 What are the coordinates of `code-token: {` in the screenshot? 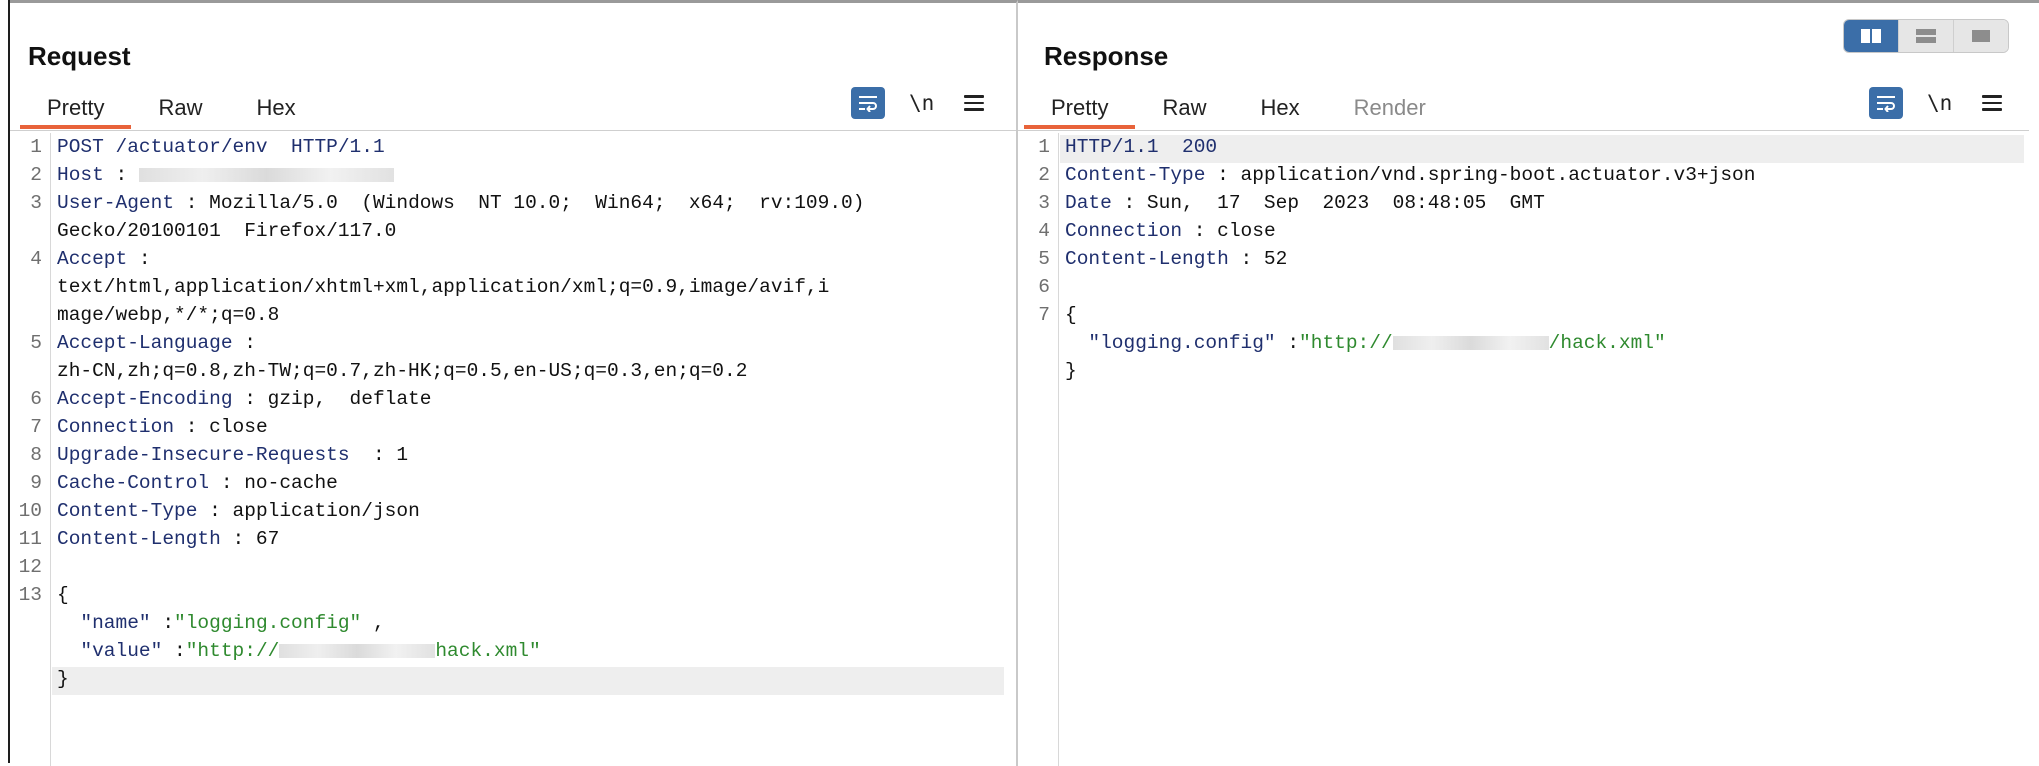 It's located at (63, 595).